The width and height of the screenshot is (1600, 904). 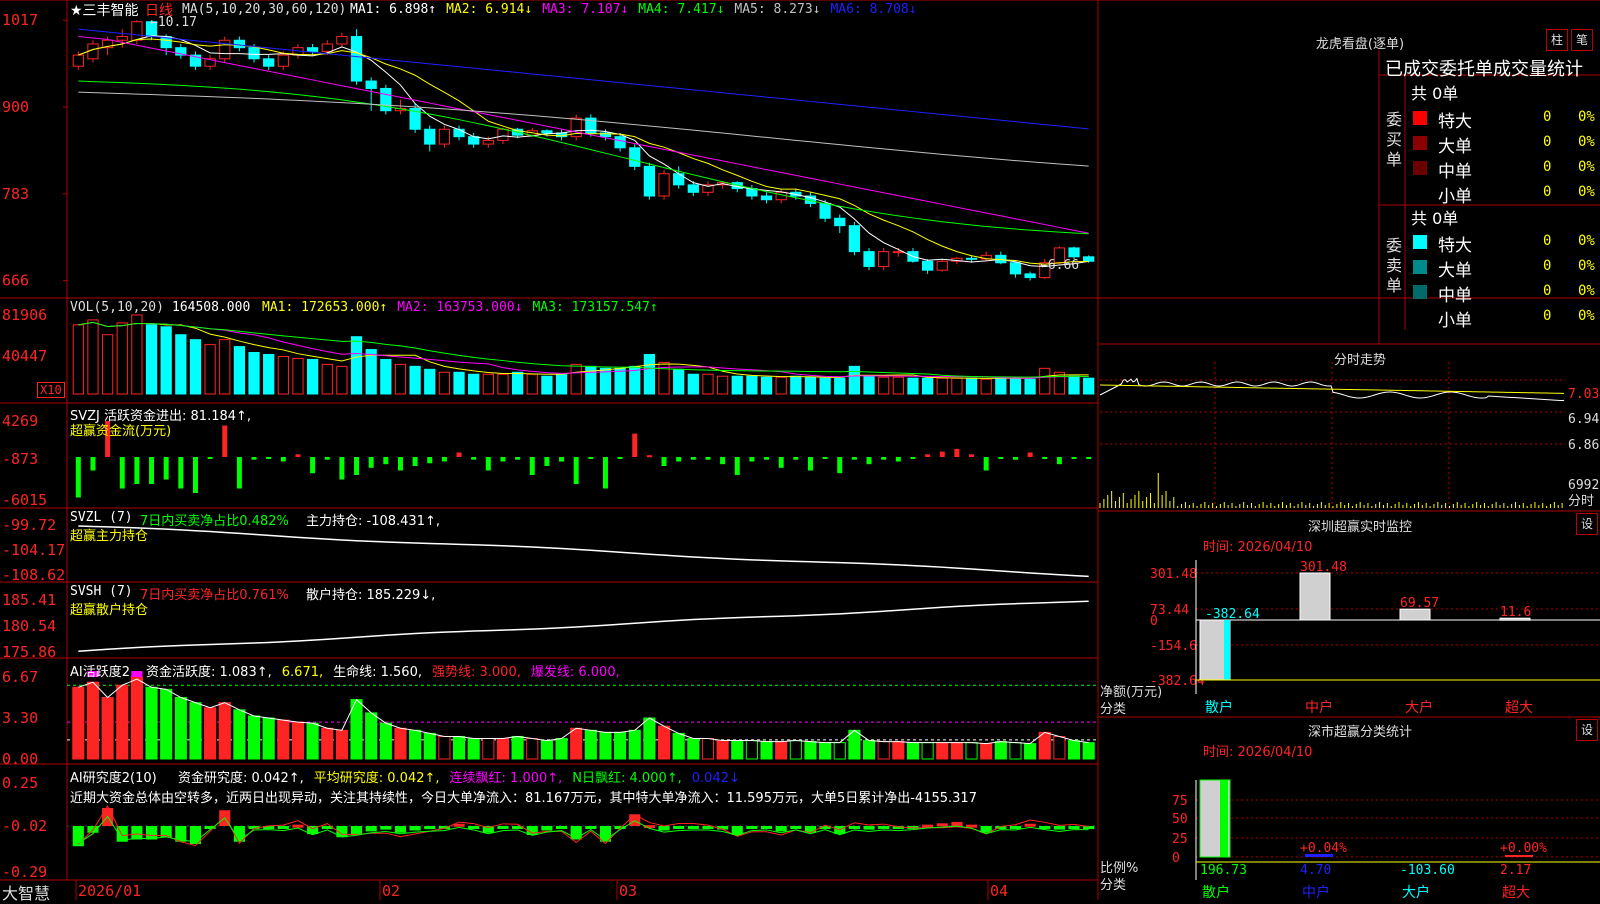 What do you see at coordinates (1523, 848) in the screenshot?
I see `sz-classify-pct-label: +0.00%` at bounding box center [1523, 848].